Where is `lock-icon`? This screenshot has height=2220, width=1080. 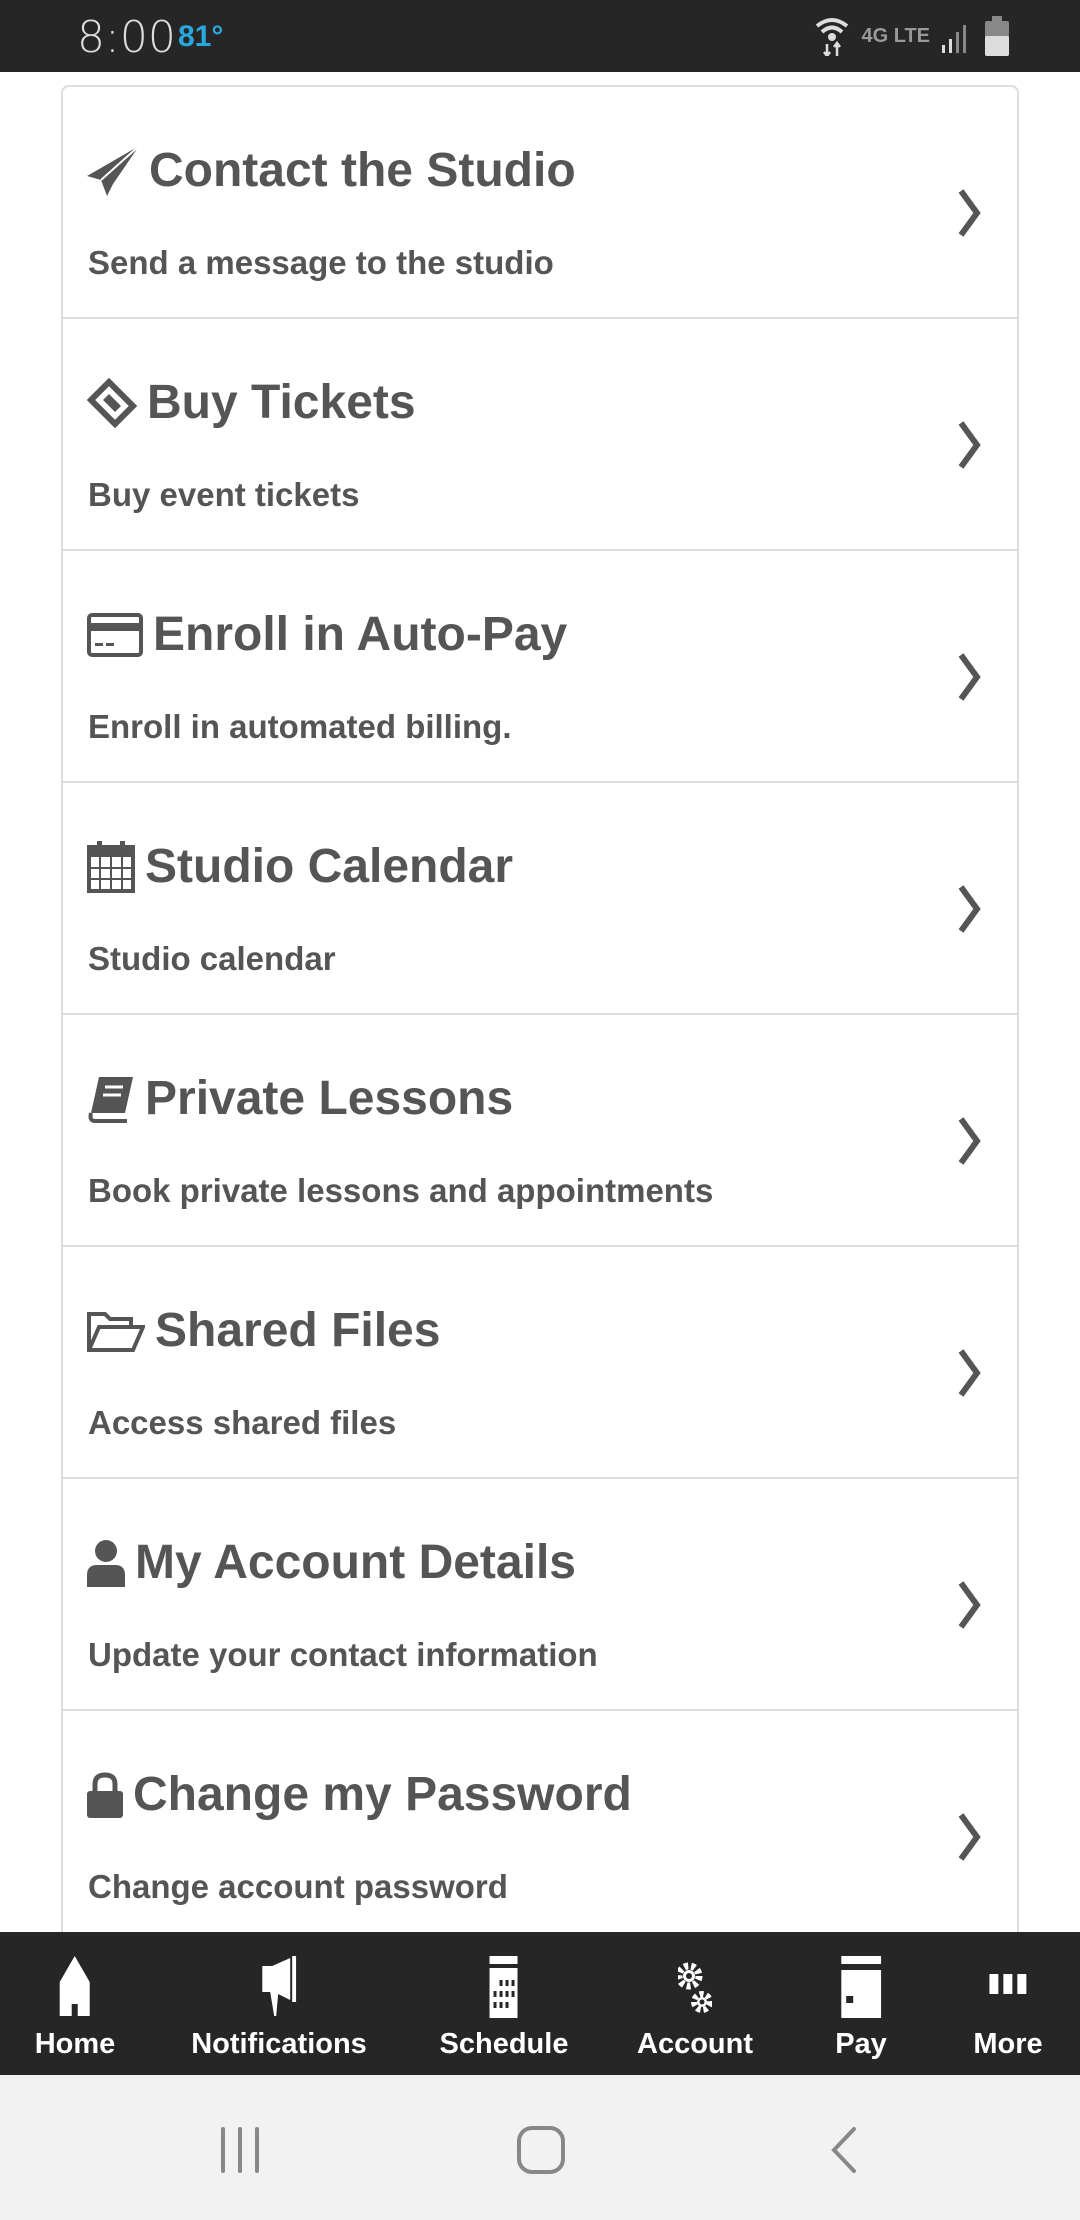 lock-icon is located at coordinates (105, 1794).